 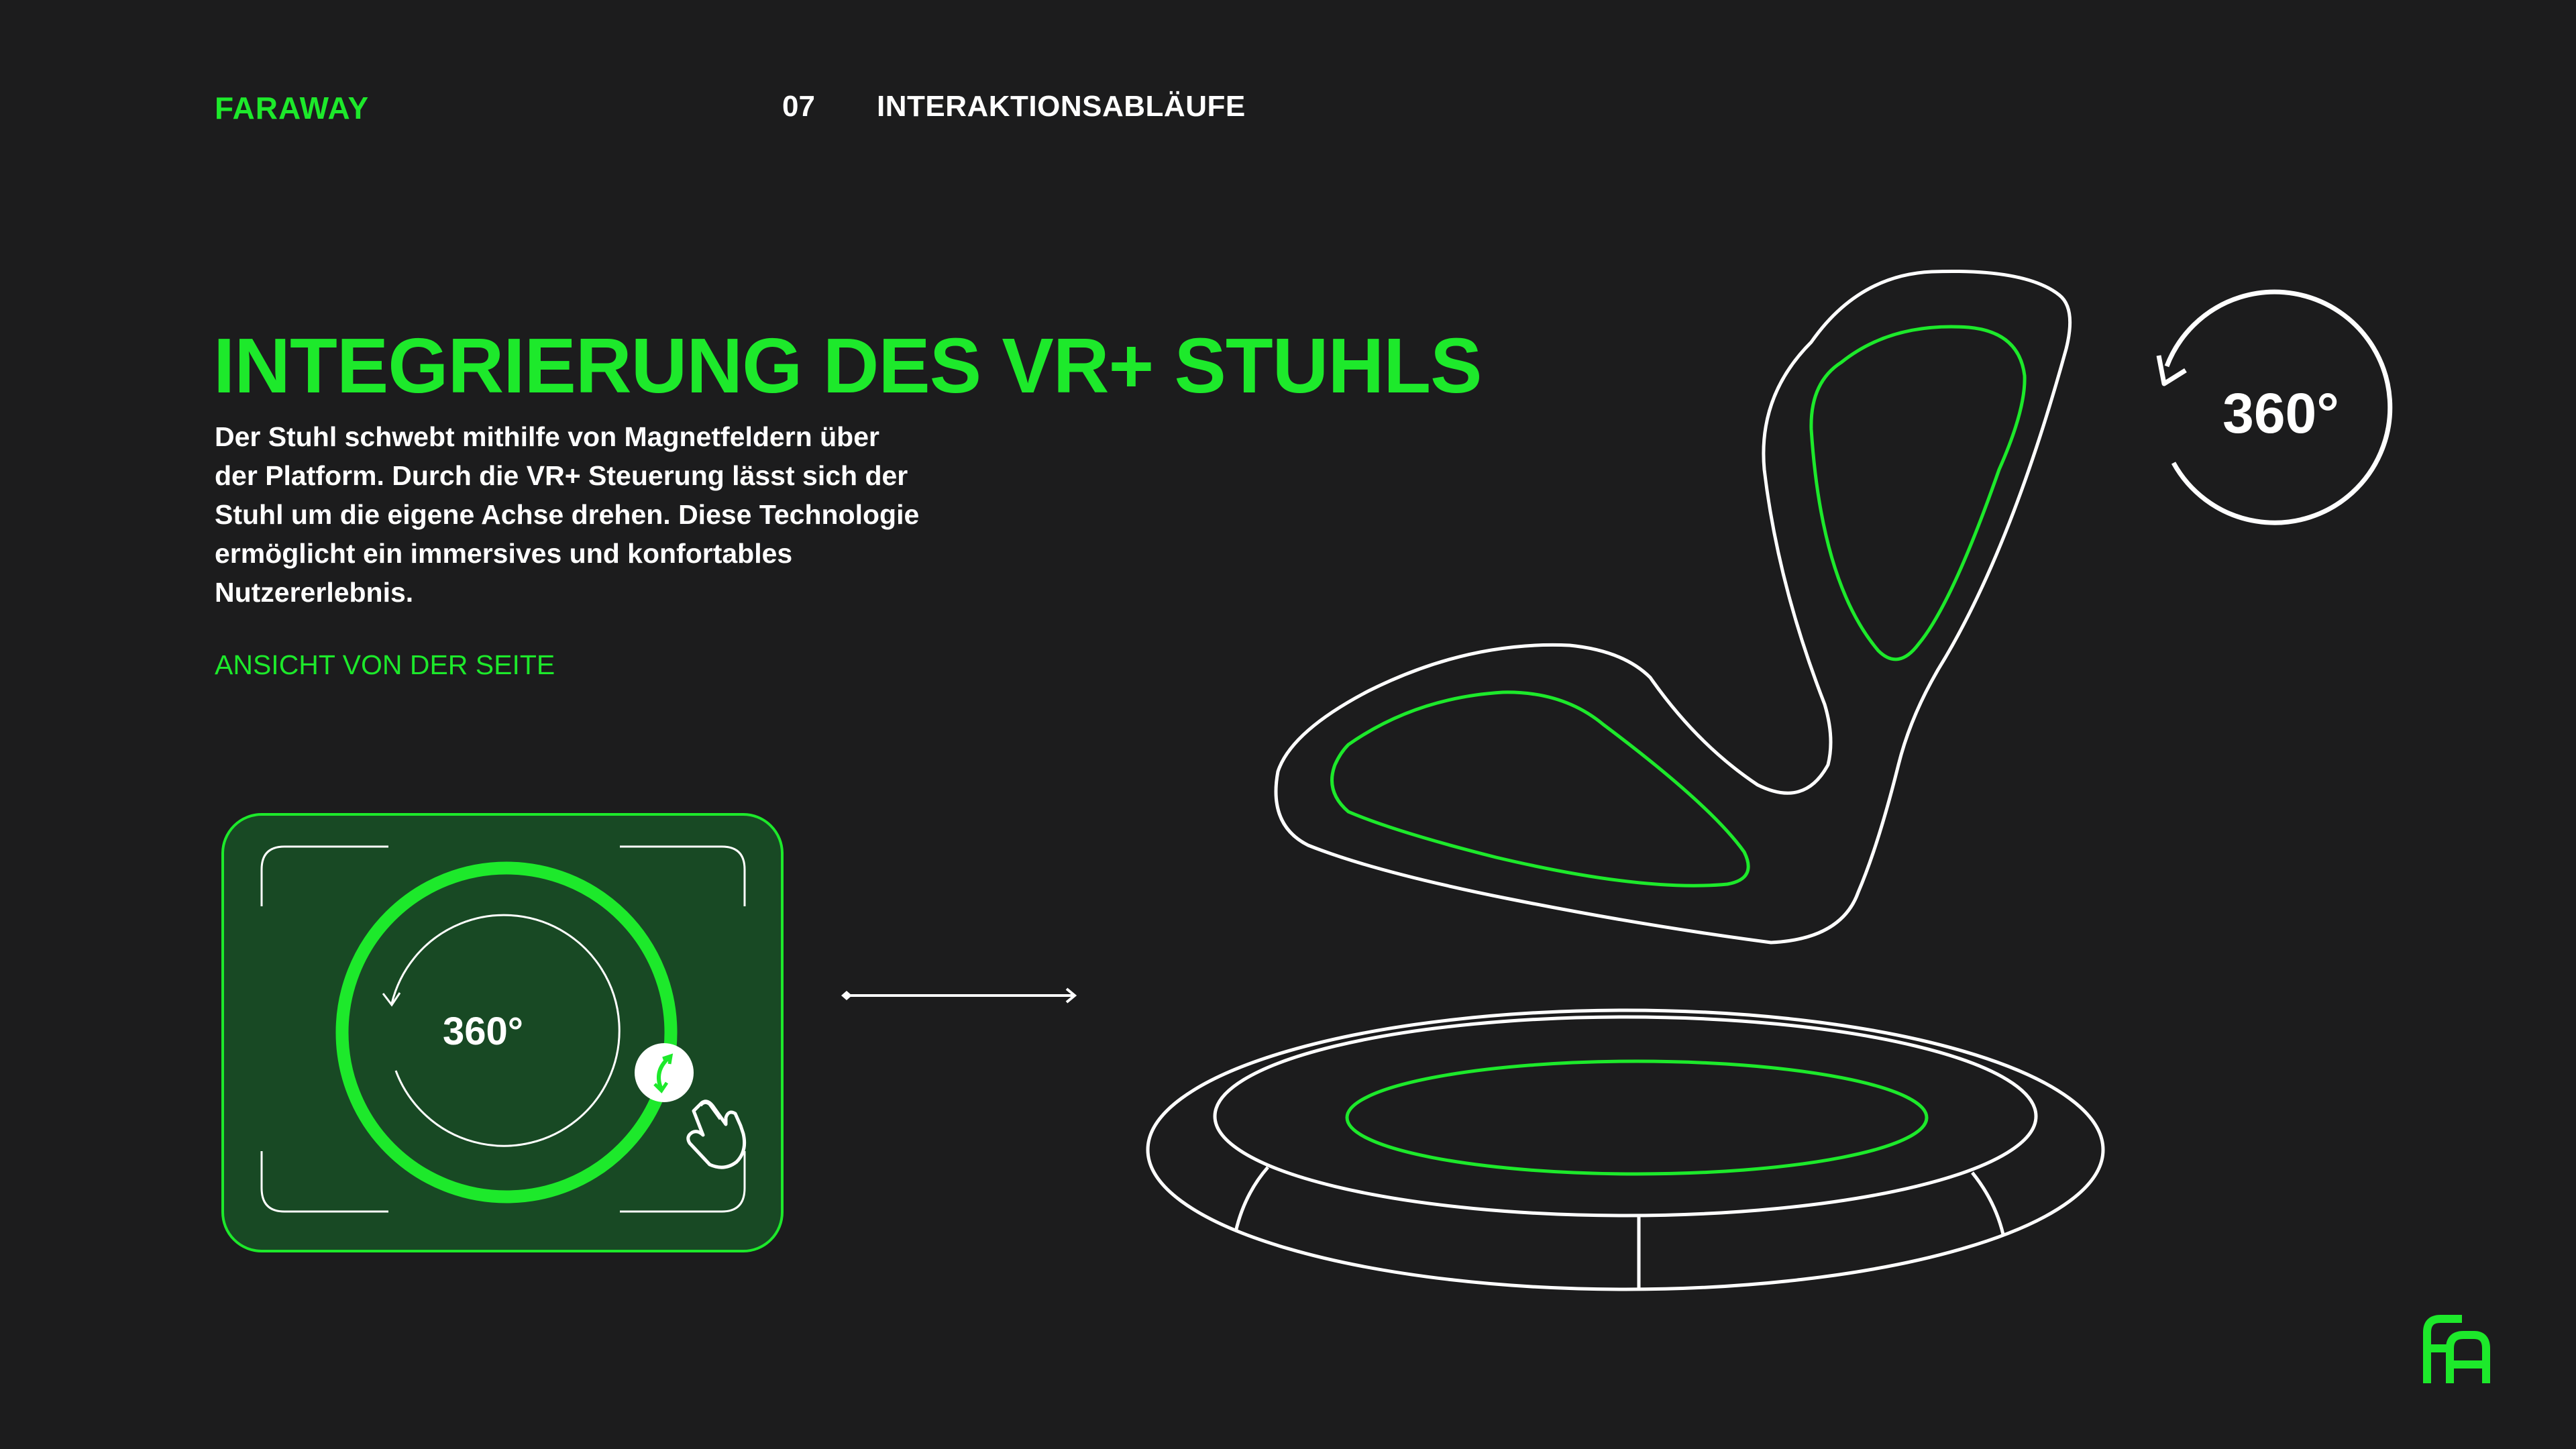 I want to click on rotation-indicator-label: 360°, so click(x=2280, y=413).